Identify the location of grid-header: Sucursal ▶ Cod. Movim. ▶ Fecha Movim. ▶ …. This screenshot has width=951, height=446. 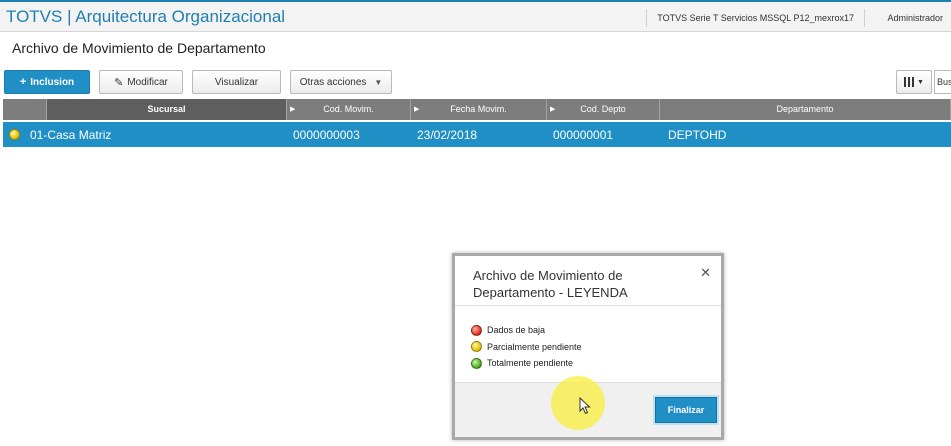
(477, 109).